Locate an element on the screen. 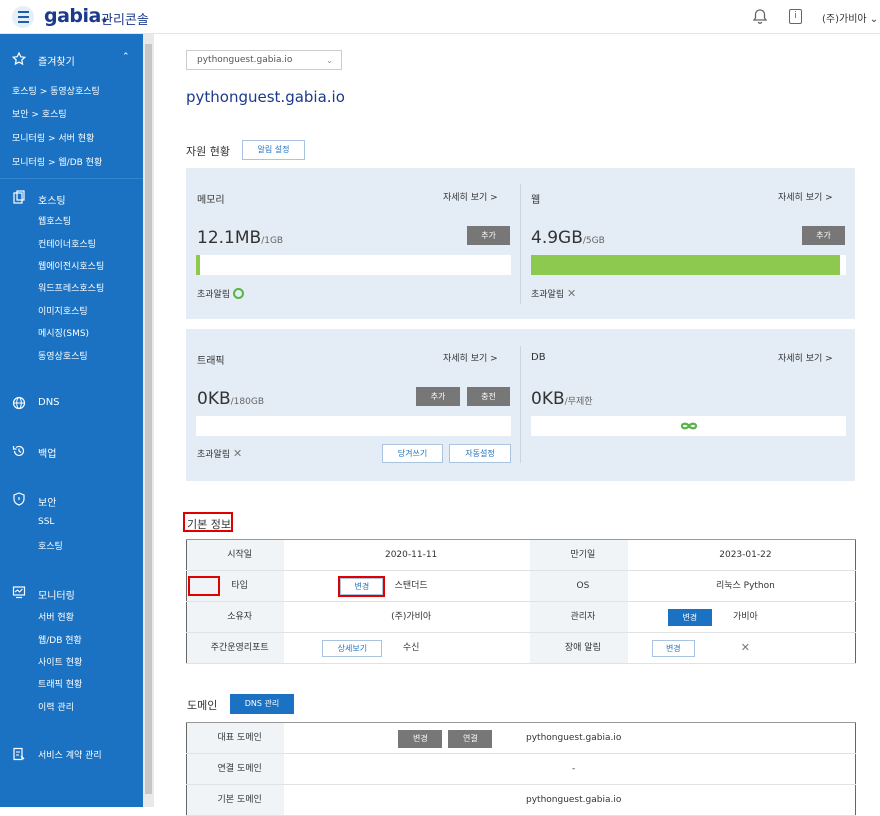 This screenshot has width=880, height=816. admin-label: 관리자 is located at coordinates (578, 617).